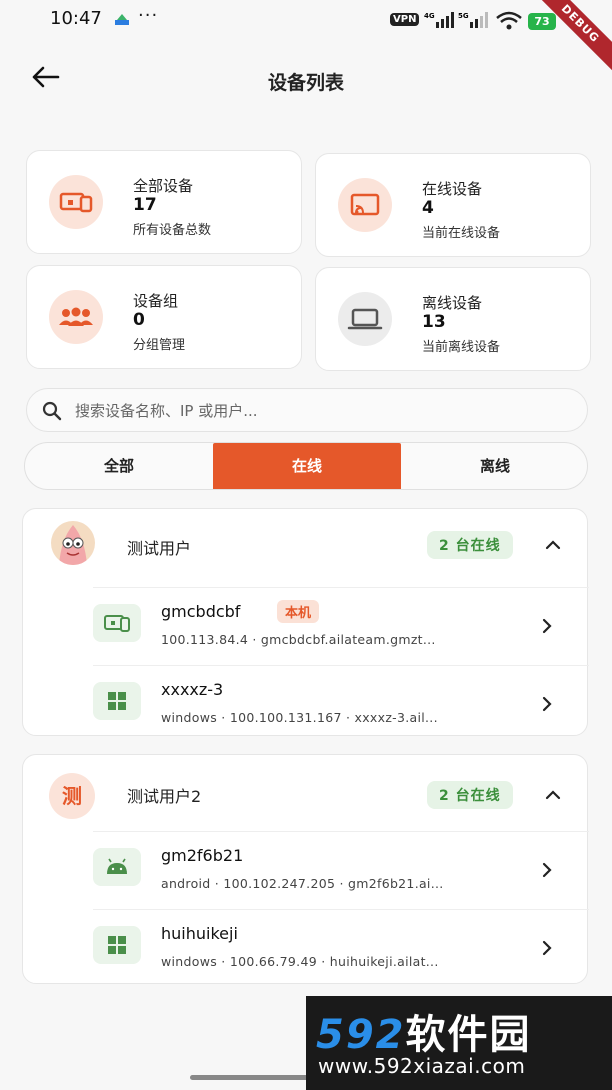 The image size is (612, 1090). What do you see at coordinates (298, 611) in the screenshot?
I see `local-device-badge: 本机` at bounding box center [298, 611].